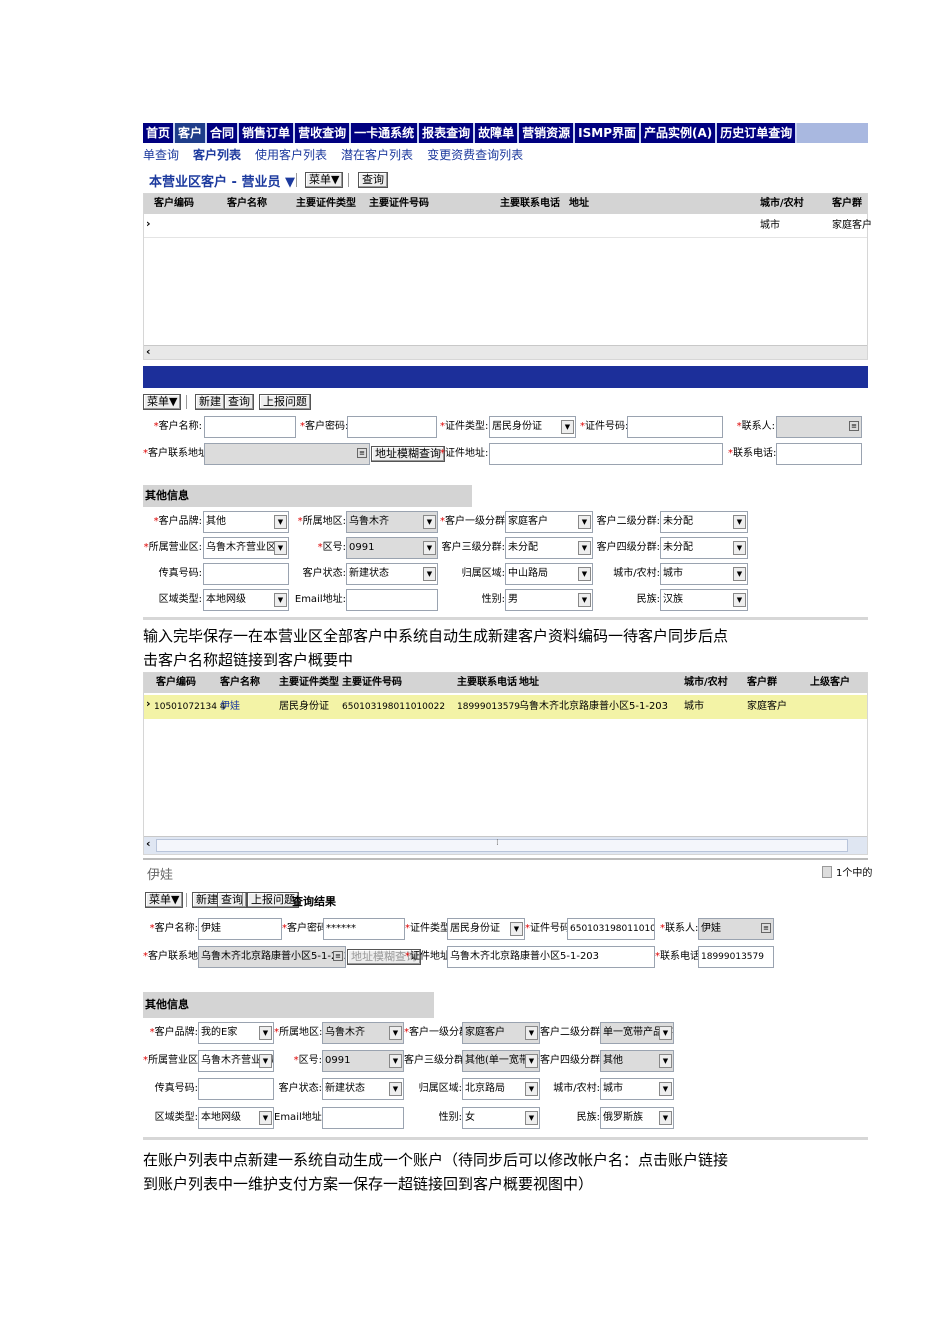  What do you see at coordinates (447, 133) in the screenshot?
I see `nav-tab-reports: 报表查询` at bounding box center [447, 133].